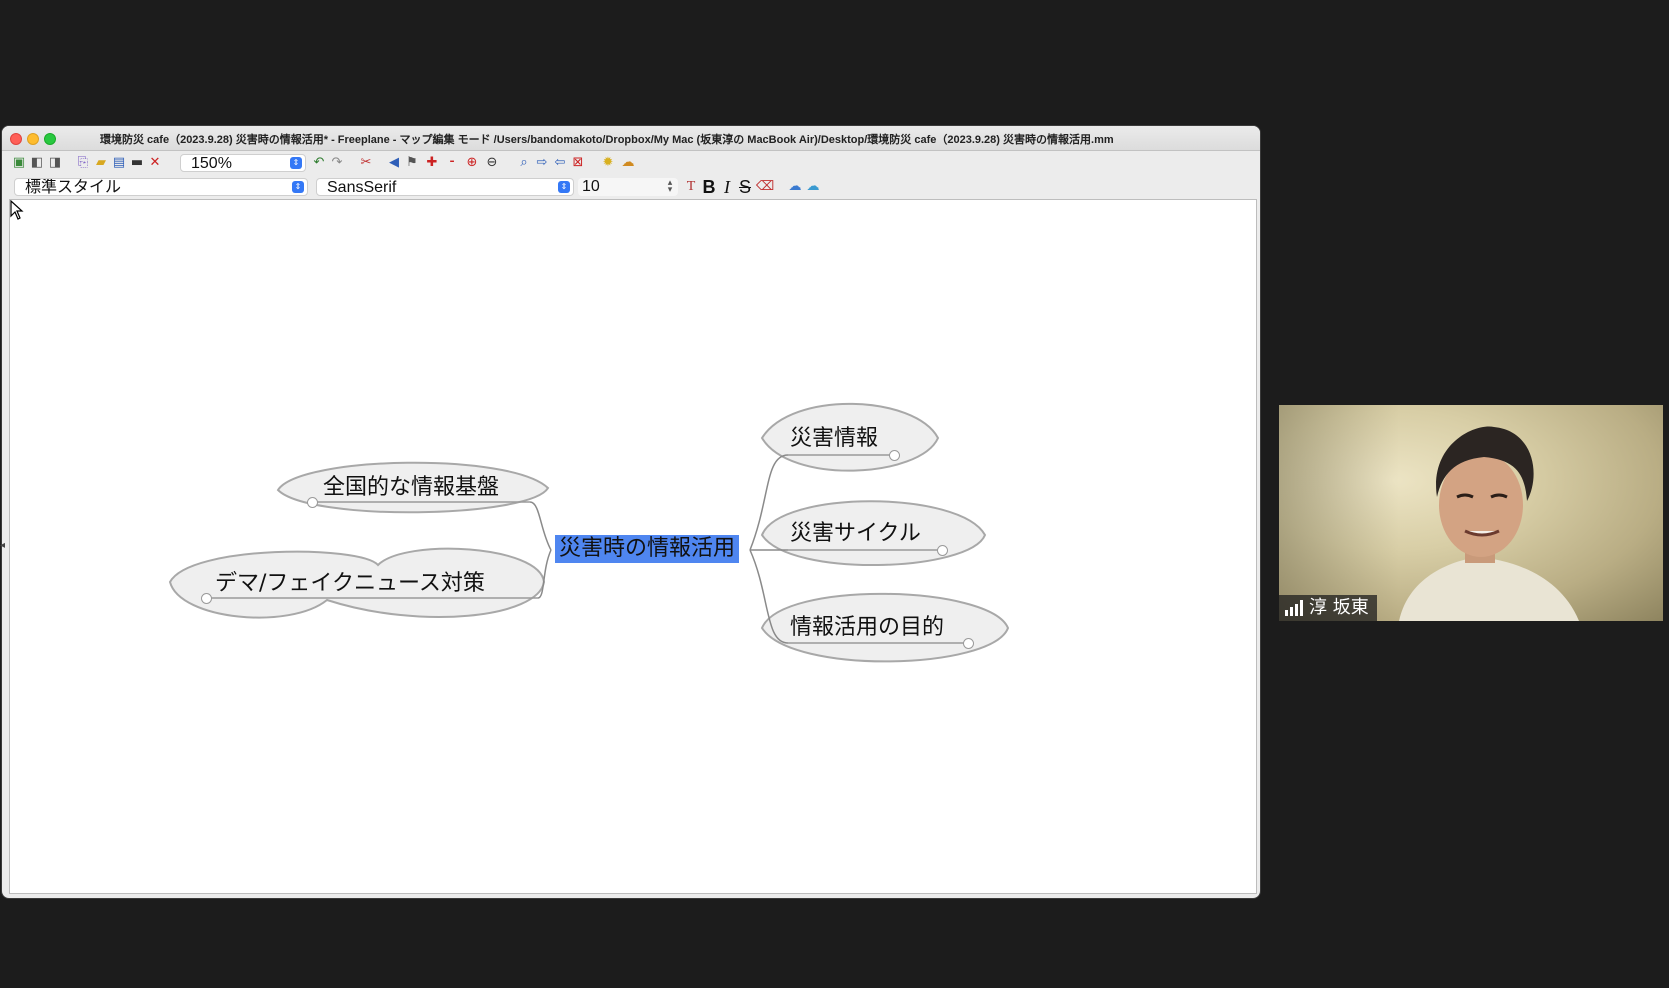 The height and width of the screenshot is (988, 1669). I want to click on maximize-window-button, so click(50, 139).